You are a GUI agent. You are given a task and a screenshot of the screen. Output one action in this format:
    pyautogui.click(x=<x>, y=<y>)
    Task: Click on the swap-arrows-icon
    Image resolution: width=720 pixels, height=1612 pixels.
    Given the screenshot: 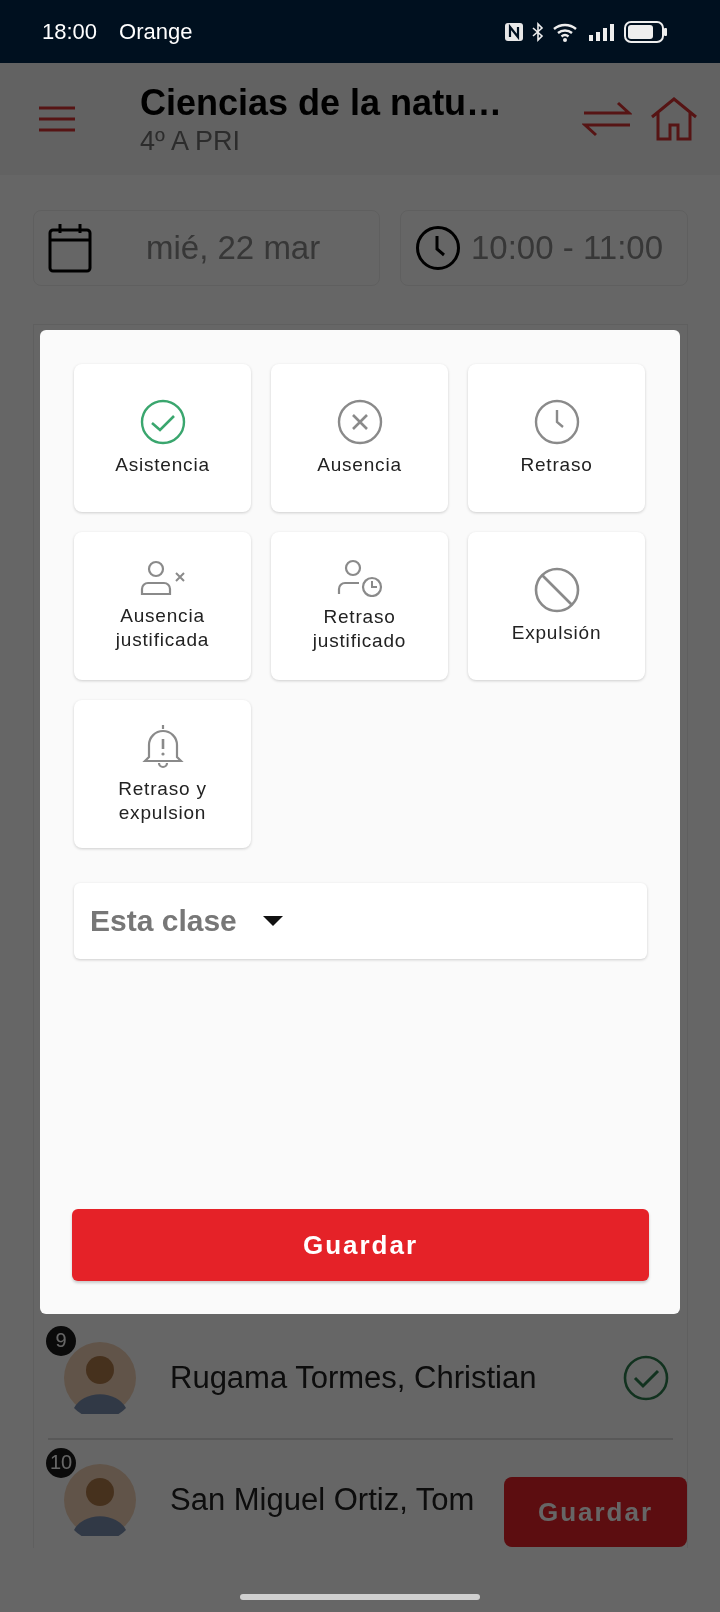 What is the action you would take?
    pyautogui.click(x=607, y=119)
    